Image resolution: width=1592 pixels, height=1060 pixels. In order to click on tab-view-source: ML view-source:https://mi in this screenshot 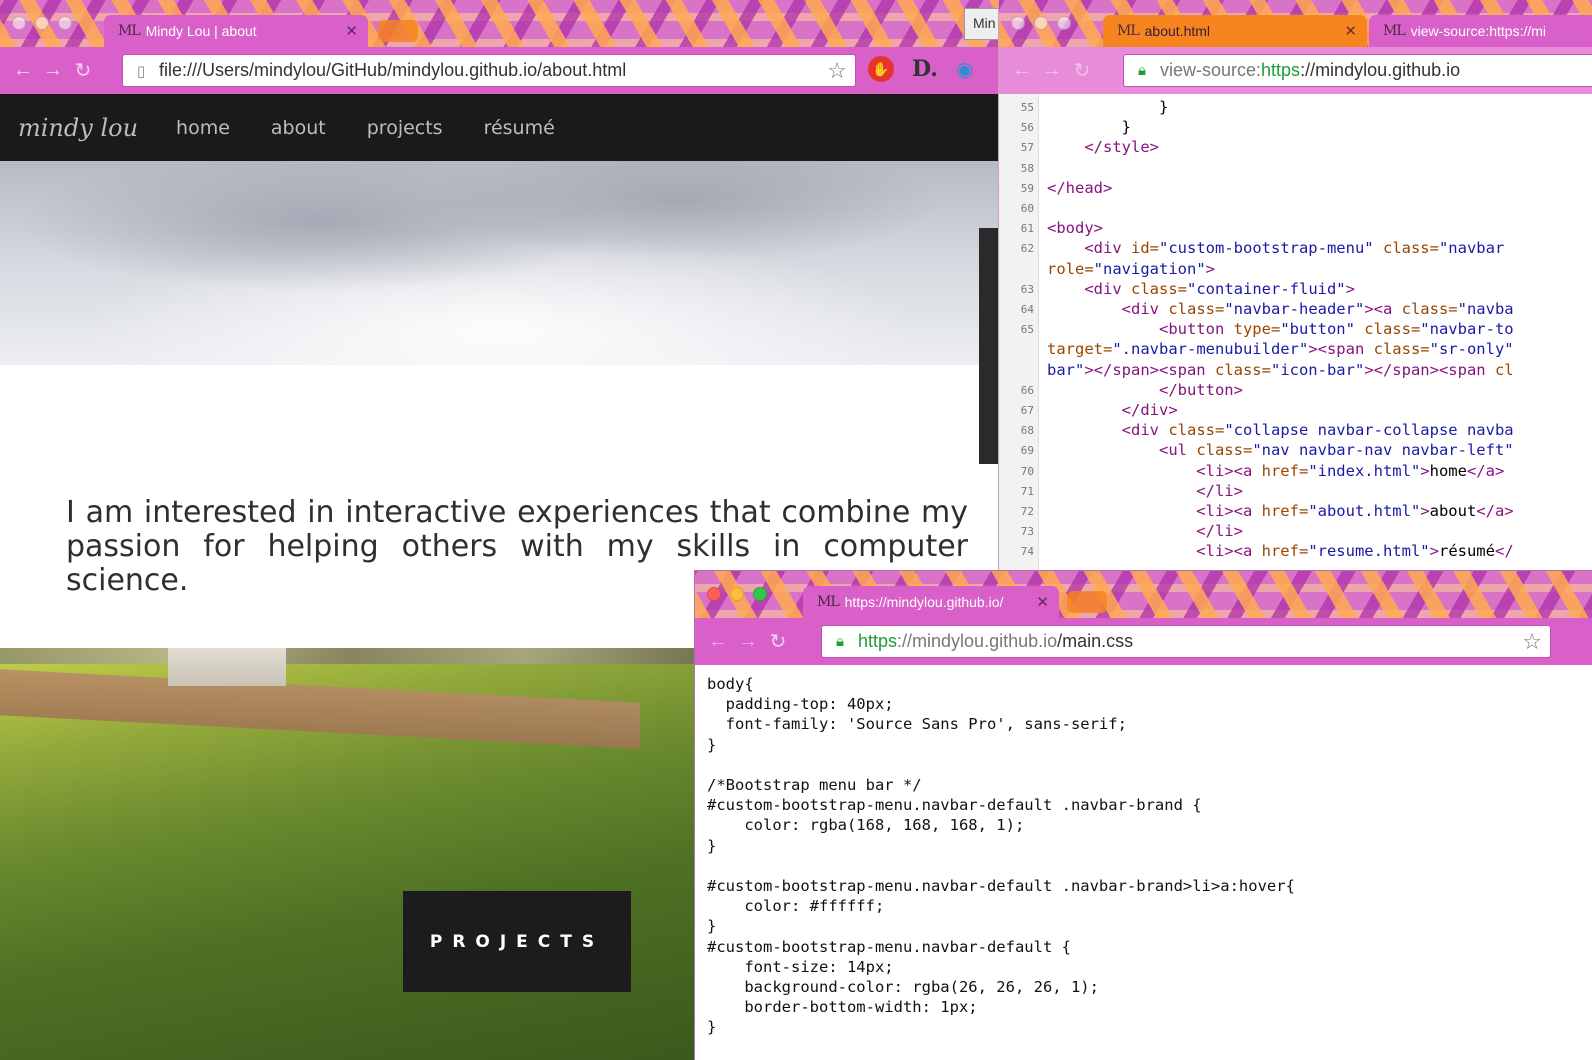, I will do `click(1480, 31)`.